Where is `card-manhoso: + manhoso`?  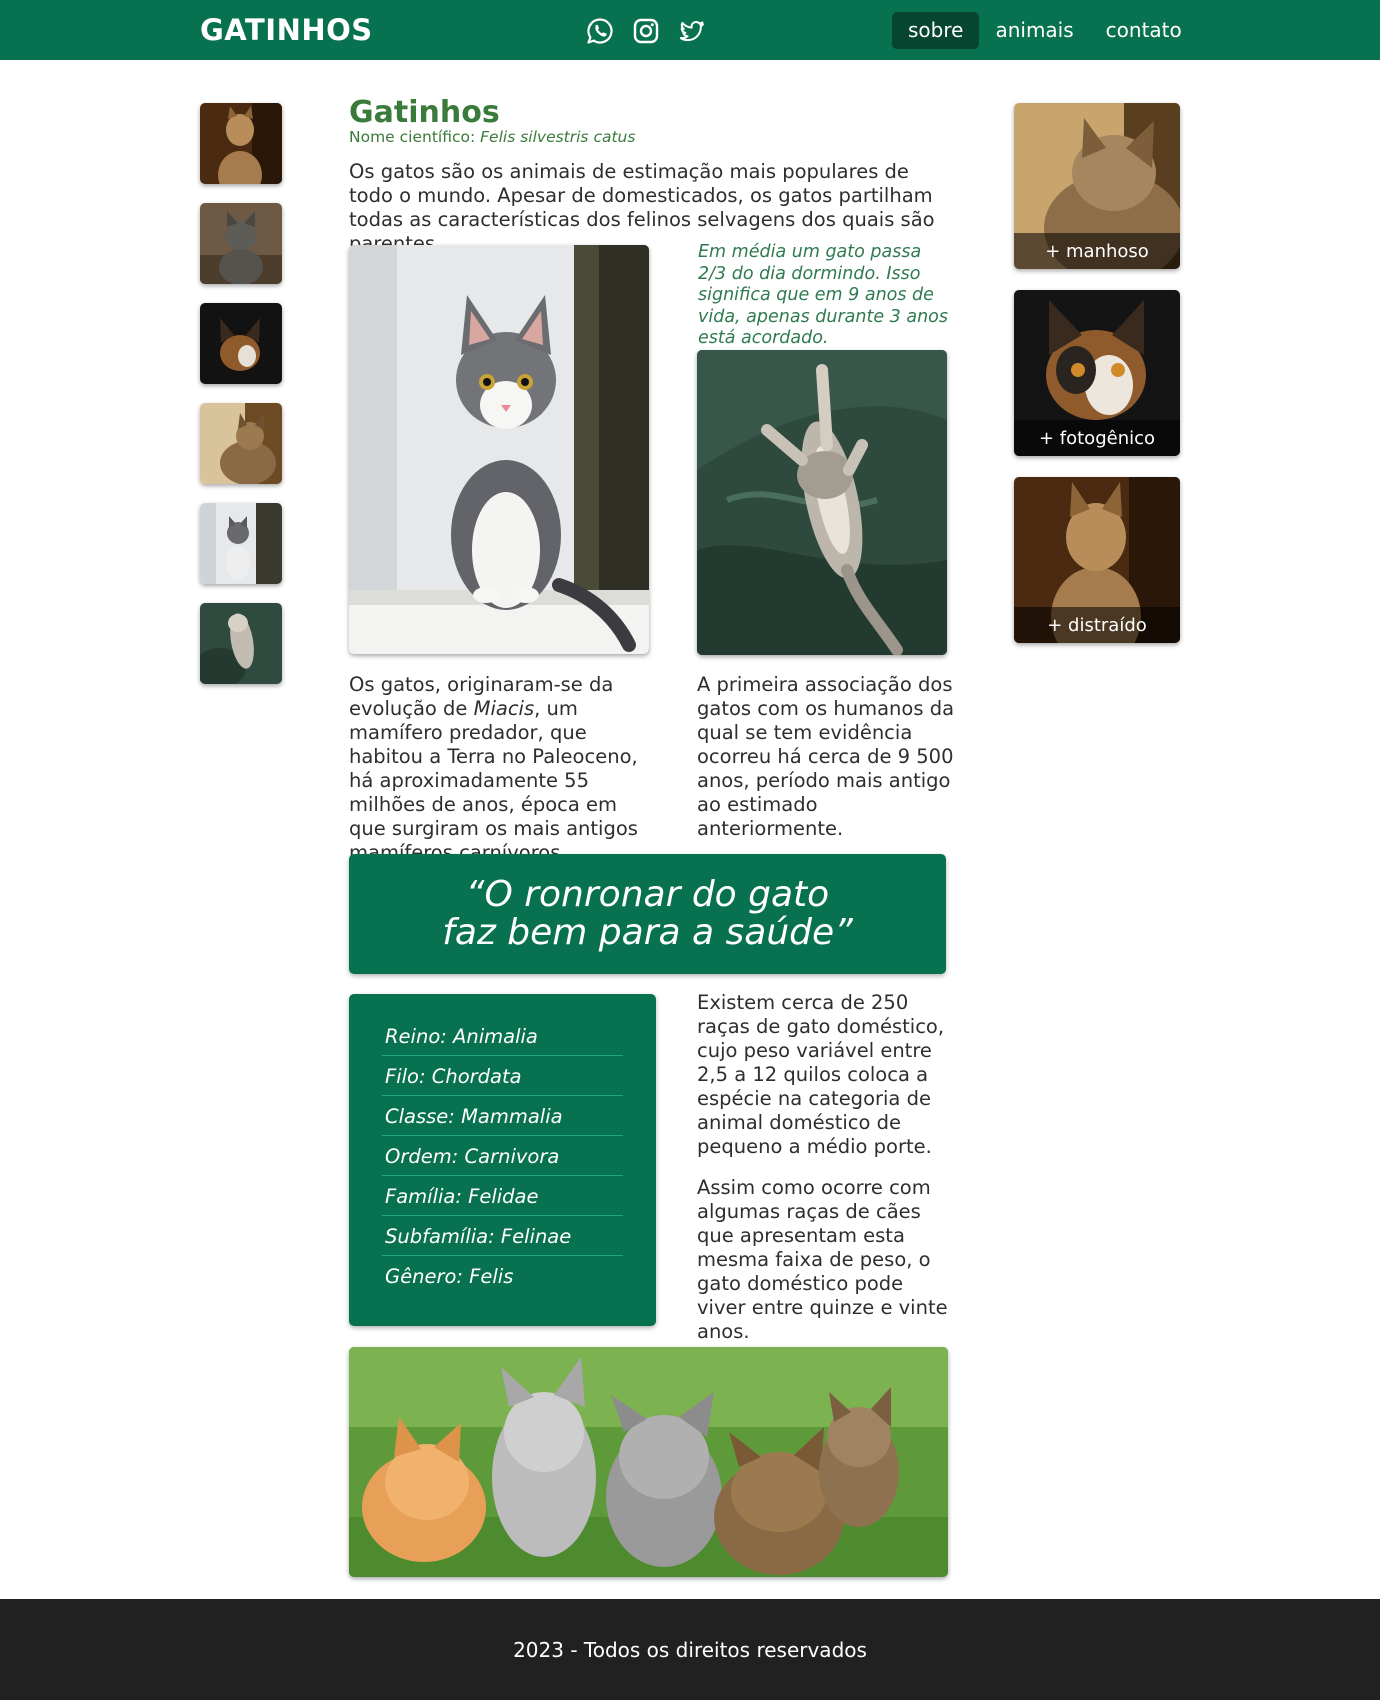
card-manhoso: + manhoso is located at coordinates (1097, 186).